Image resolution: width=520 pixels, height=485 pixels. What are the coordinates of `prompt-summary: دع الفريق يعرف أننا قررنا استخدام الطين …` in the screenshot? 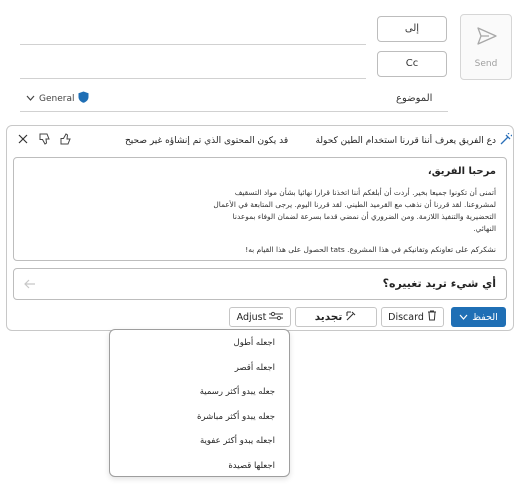 It's located at (405, 141).